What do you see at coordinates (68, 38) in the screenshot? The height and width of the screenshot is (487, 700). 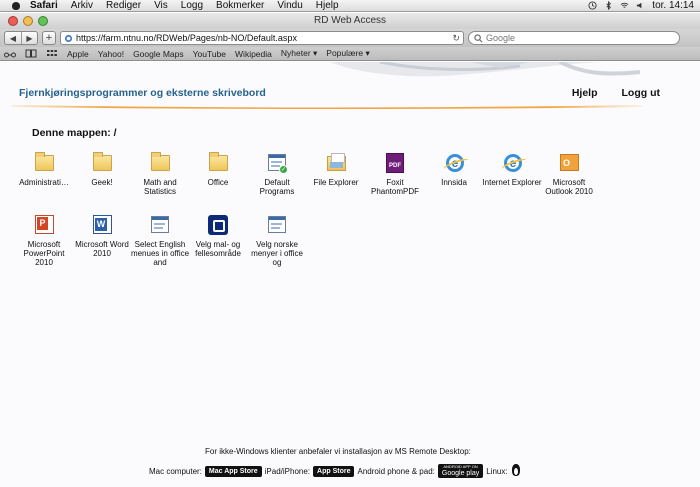 I see `site-favicon-icon` at bounding box center [68, 38].